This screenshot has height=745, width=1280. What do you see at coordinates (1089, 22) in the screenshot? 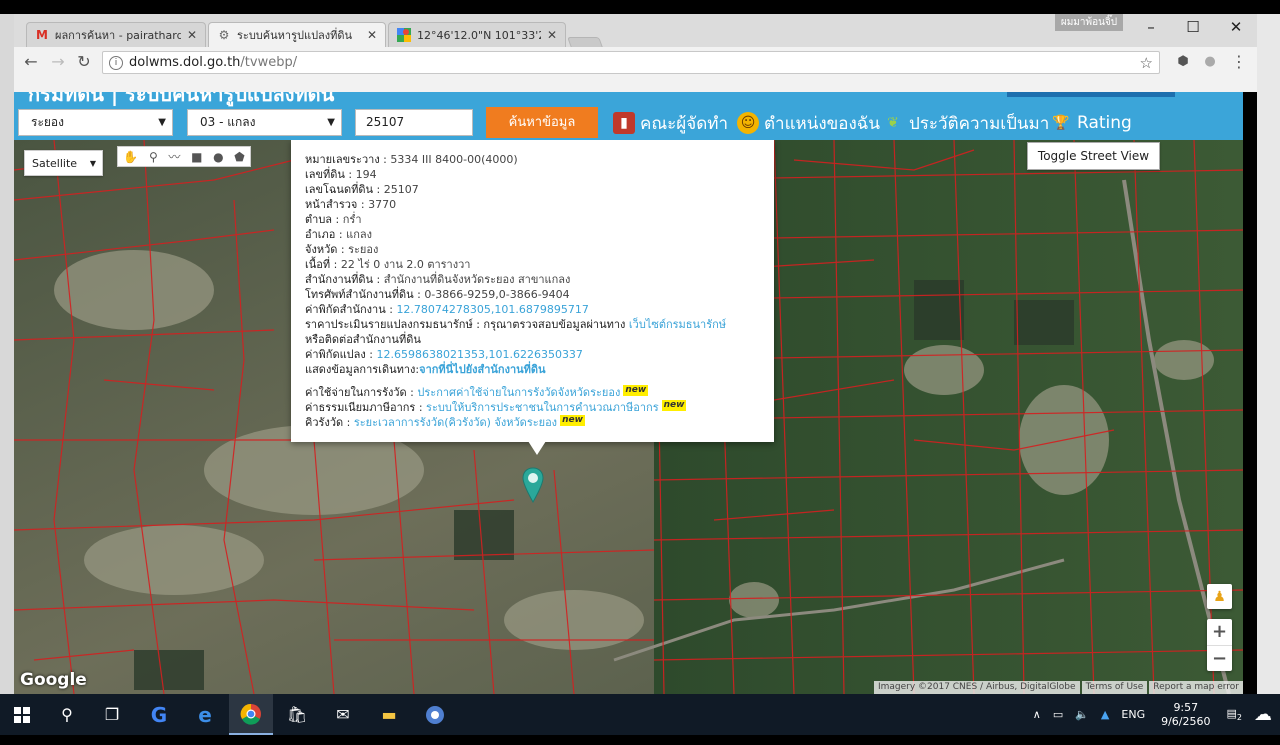
I see `window-user-badge: ผมมาพ้อนจิ๊ป` at bounding box center [1089, 22].